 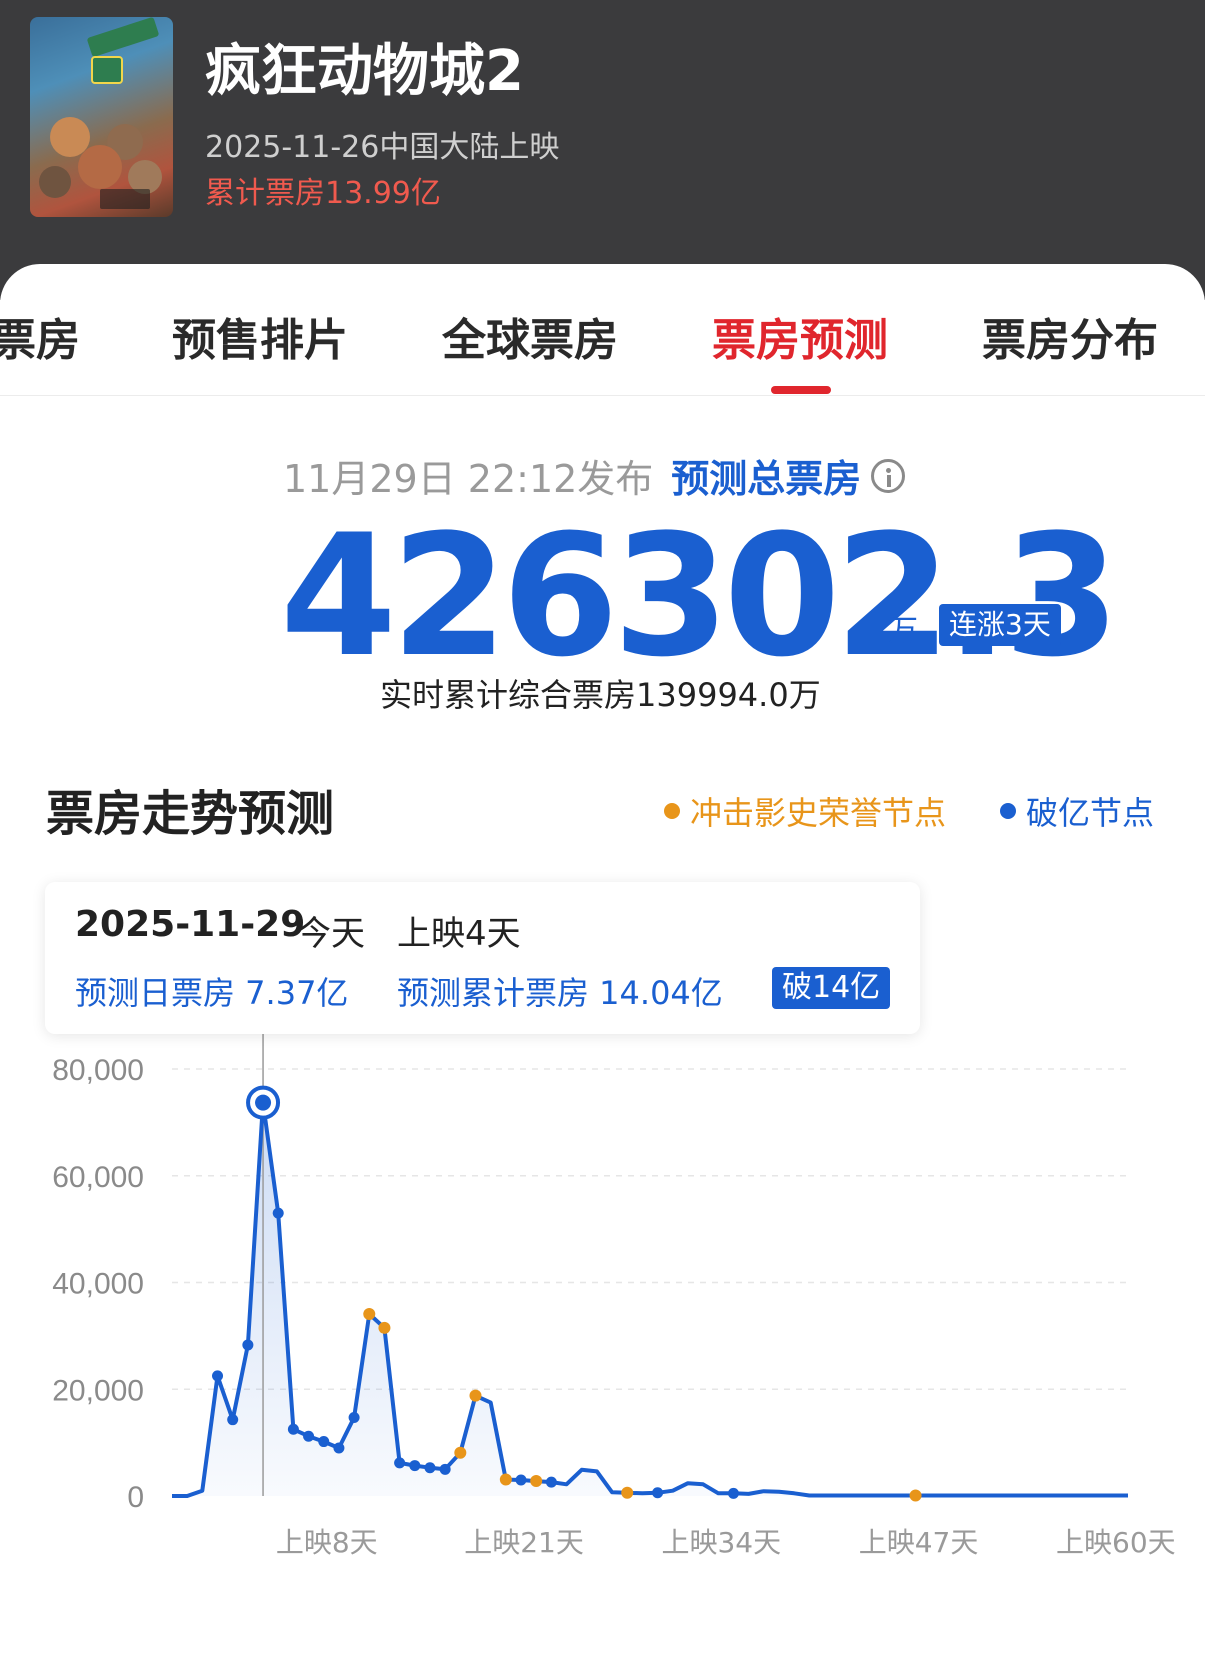 I want to click on x-tick-label: 上映47天, so click(x=919, y=1542).